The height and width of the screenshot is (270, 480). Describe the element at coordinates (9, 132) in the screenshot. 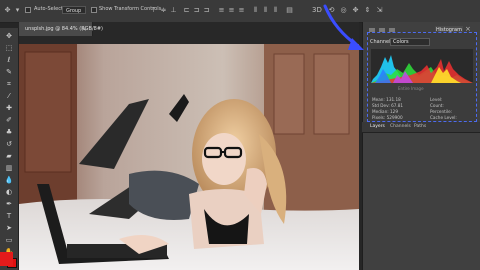

I see `clone-stamp-icon: ♣` at that location.